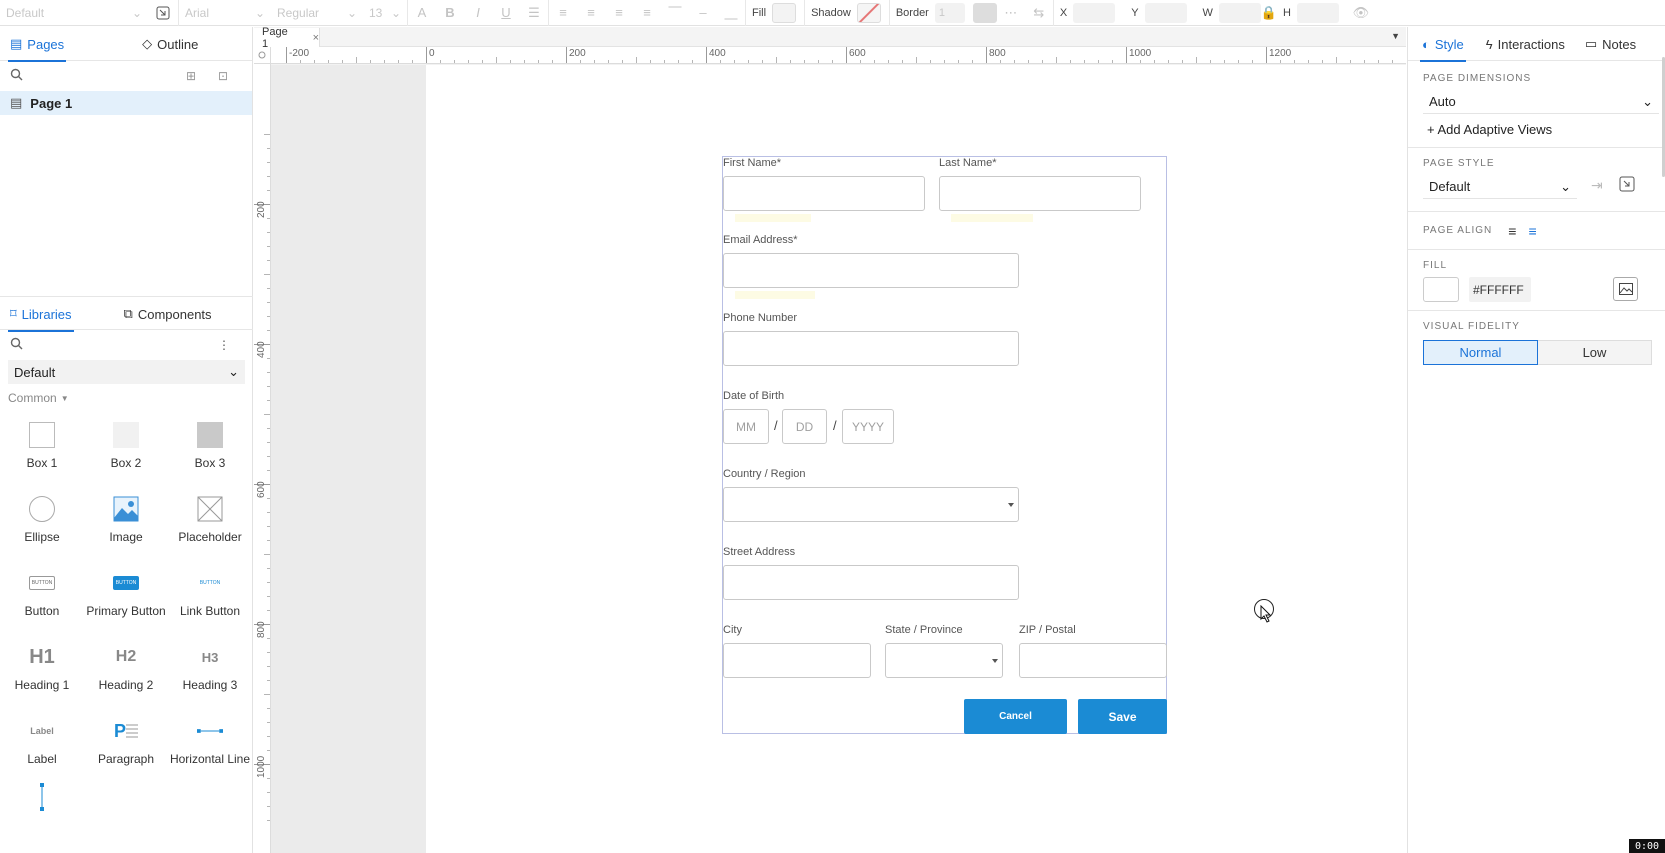 Image resolution: width=1665 pixels, height=853 pixels. I want to click on phone-input, so click(871, 348).